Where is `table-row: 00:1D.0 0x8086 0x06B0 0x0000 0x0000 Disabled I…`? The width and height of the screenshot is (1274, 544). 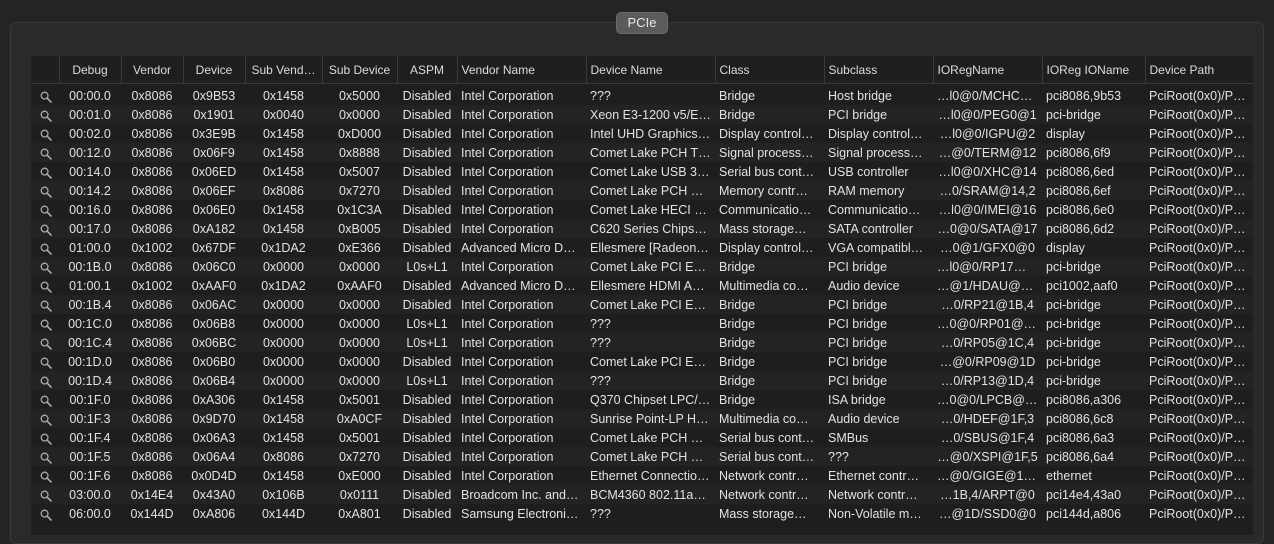
table-row: 00:1D.0 0x8086 0x06B0 0x0000 0x0000 Disabled I… is located at coordinates (642, 361).